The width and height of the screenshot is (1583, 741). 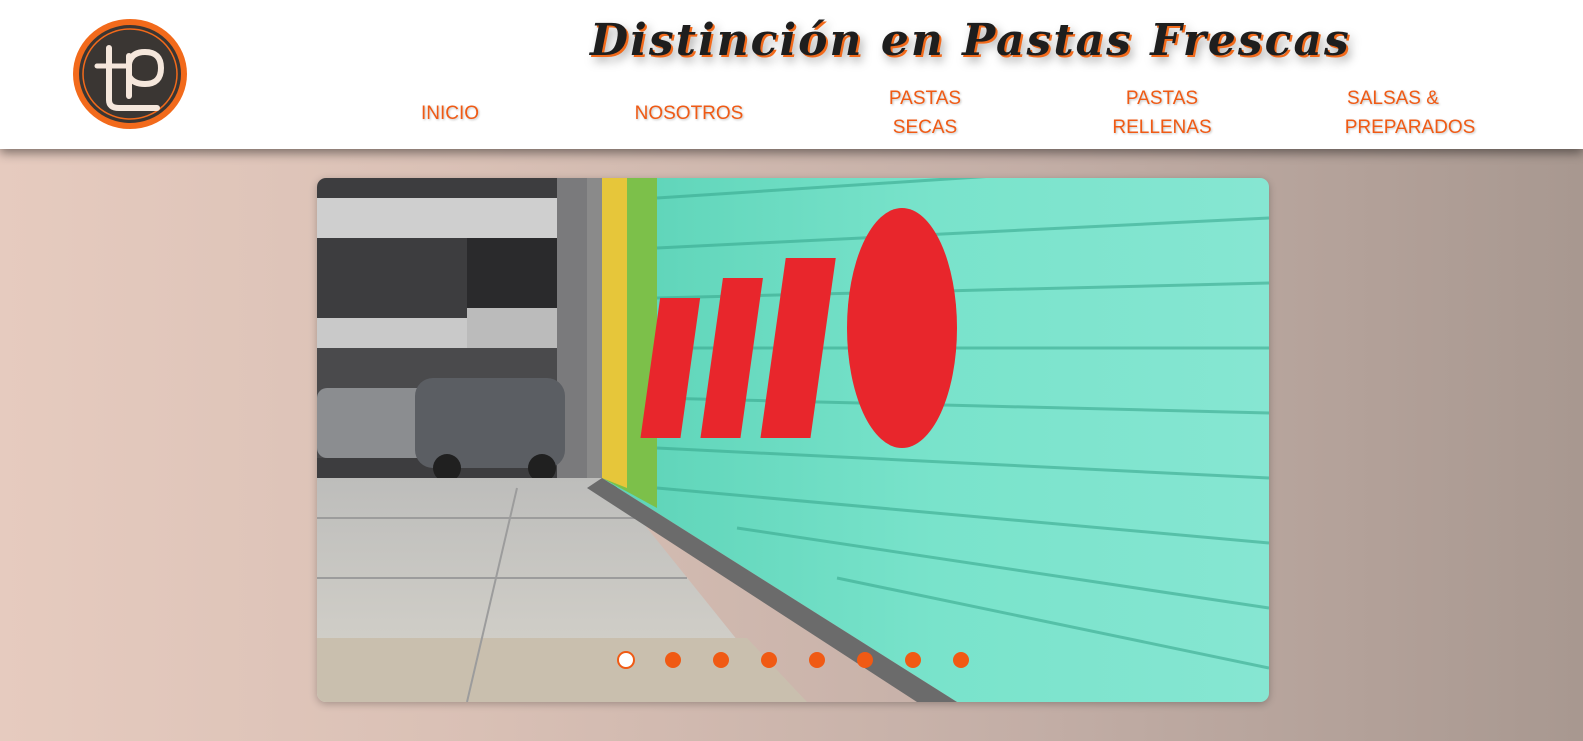 I want to click on nav-inicio: INICIO, so click(x=450, y=113).